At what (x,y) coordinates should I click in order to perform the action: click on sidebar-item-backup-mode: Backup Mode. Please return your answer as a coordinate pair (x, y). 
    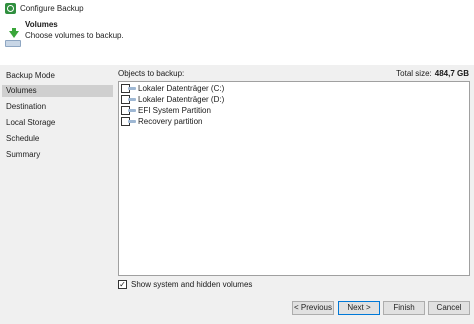
    Looking at the image, I should click on (57, 76).